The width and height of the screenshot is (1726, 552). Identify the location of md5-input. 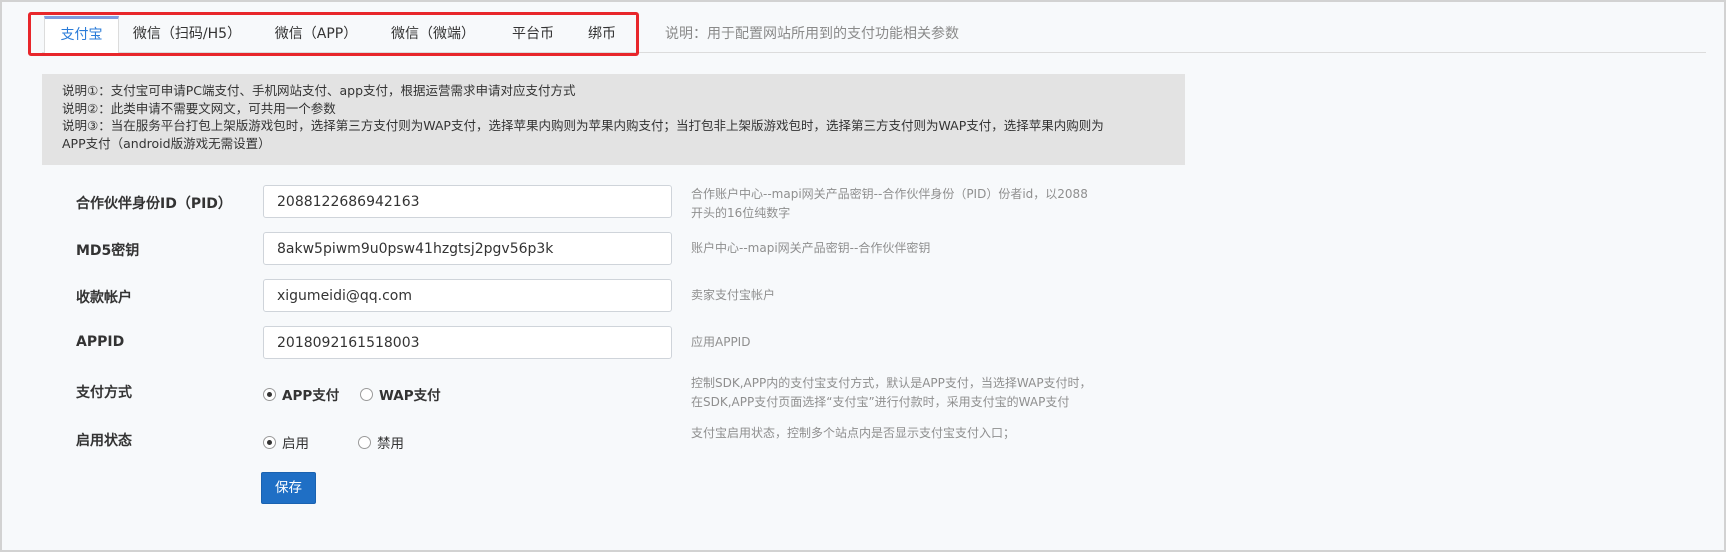
(467, 248).